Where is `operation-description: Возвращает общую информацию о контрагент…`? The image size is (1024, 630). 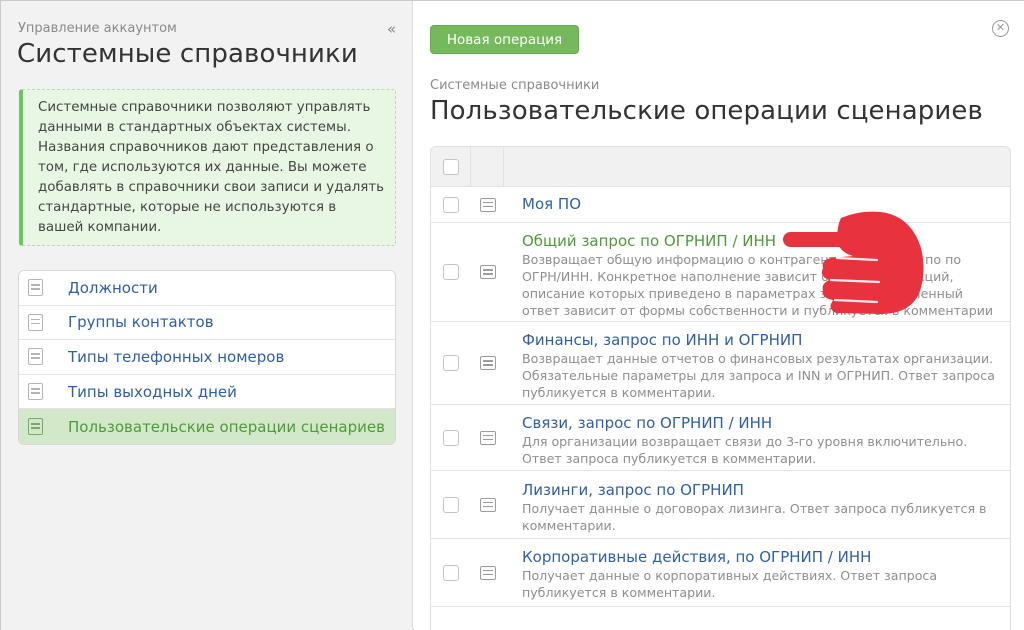
operation-description: Возвращает общую информацию о контрагент… is located at coordinates (758, 285).